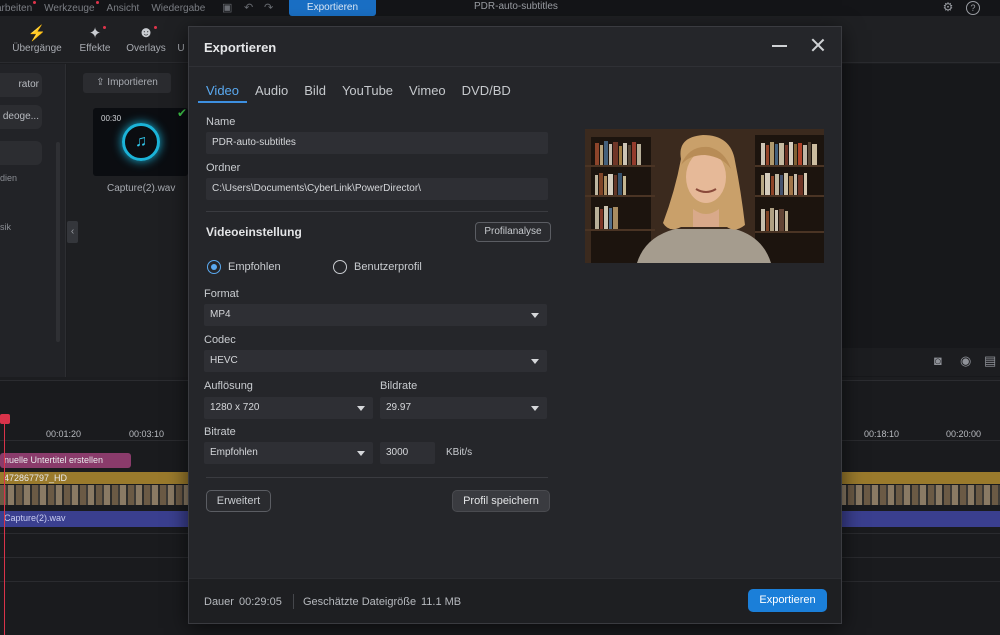 Image resolution: width=1000 pixels, height=635 pixels. I want to click on collapse-panel-button: ‹, so click(72, 232).